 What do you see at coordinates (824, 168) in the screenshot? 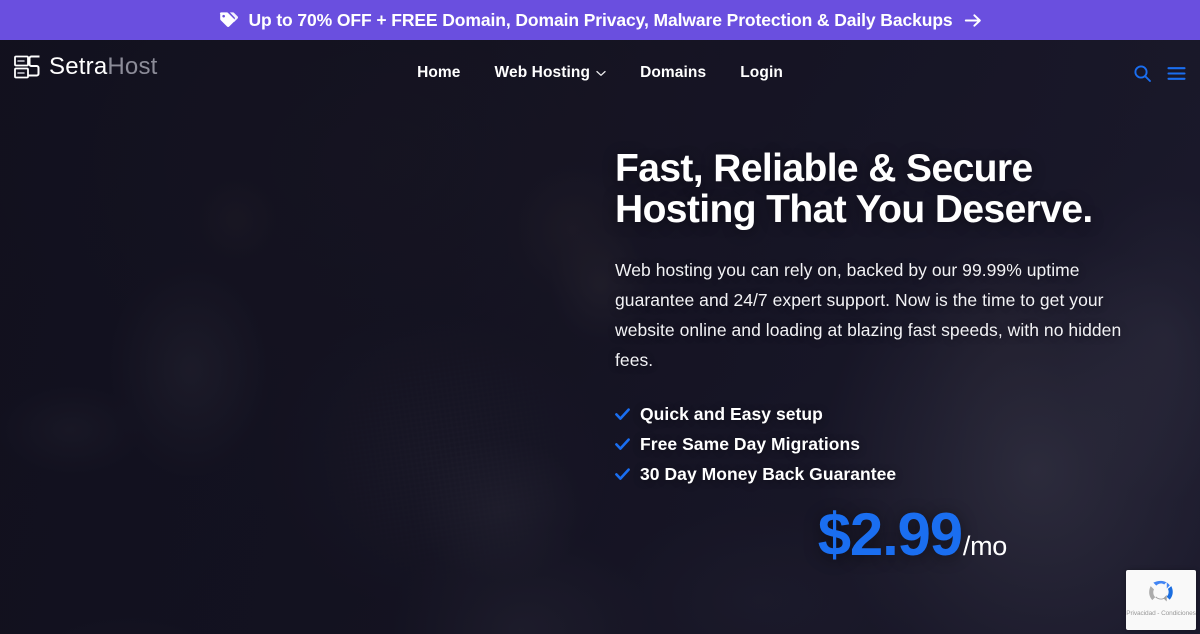
I see `hero-title-line-1: Fast, Reliable & Secure` at bounding box center [824, 168].